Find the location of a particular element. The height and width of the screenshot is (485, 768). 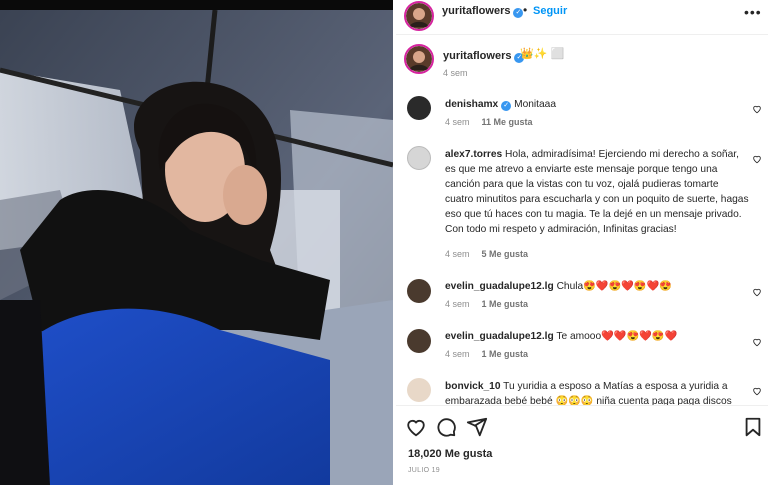

caption-username: yuritaflowers ✓ is located at coordinates (484, 56).